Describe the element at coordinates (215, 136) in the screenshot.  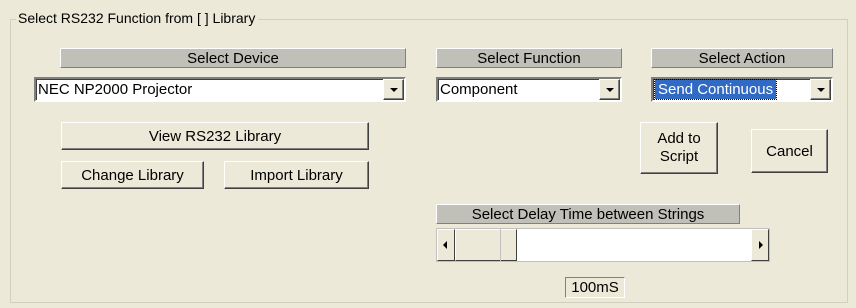
I see `view-rs232-library-button: View RS232 Library` at that location.